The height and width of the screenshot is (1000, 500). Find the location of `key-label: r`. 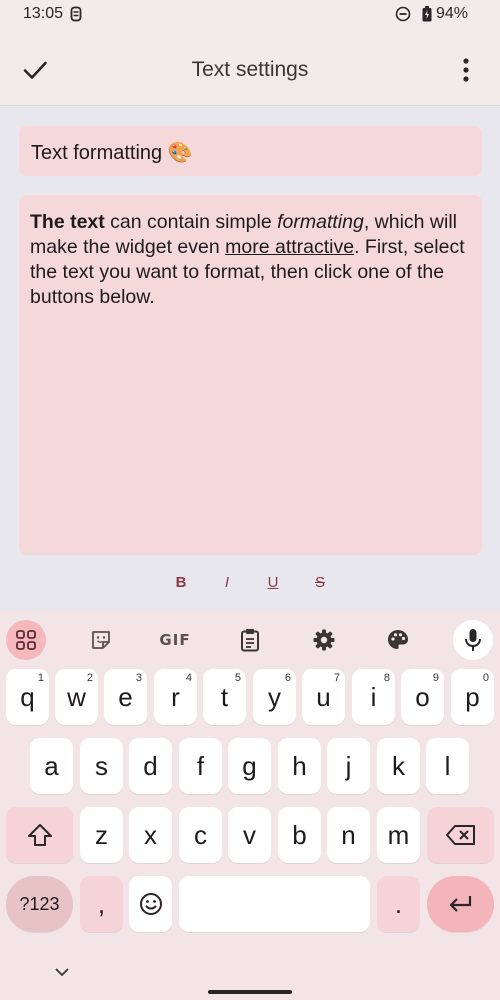

key-label: r is located at coordinates (175, 696).